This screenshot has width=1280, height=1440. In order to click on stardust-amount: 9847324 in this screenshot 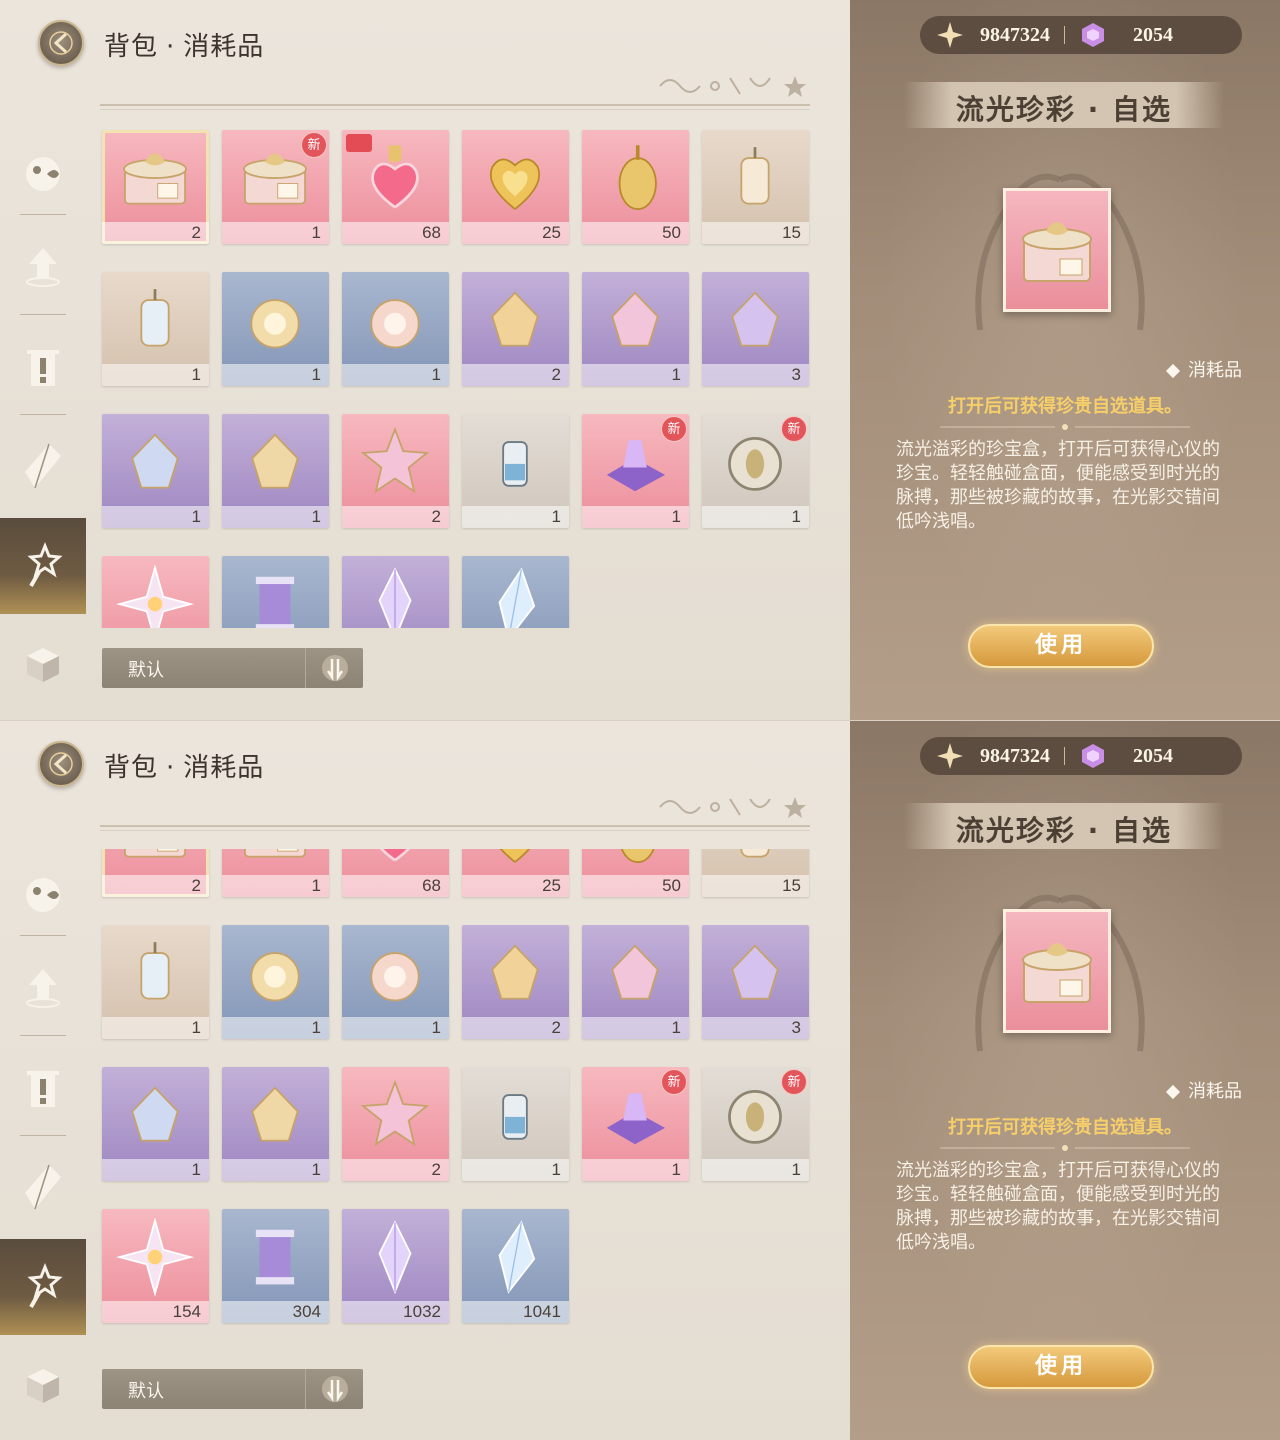, I will do `click(1015, 34)`.